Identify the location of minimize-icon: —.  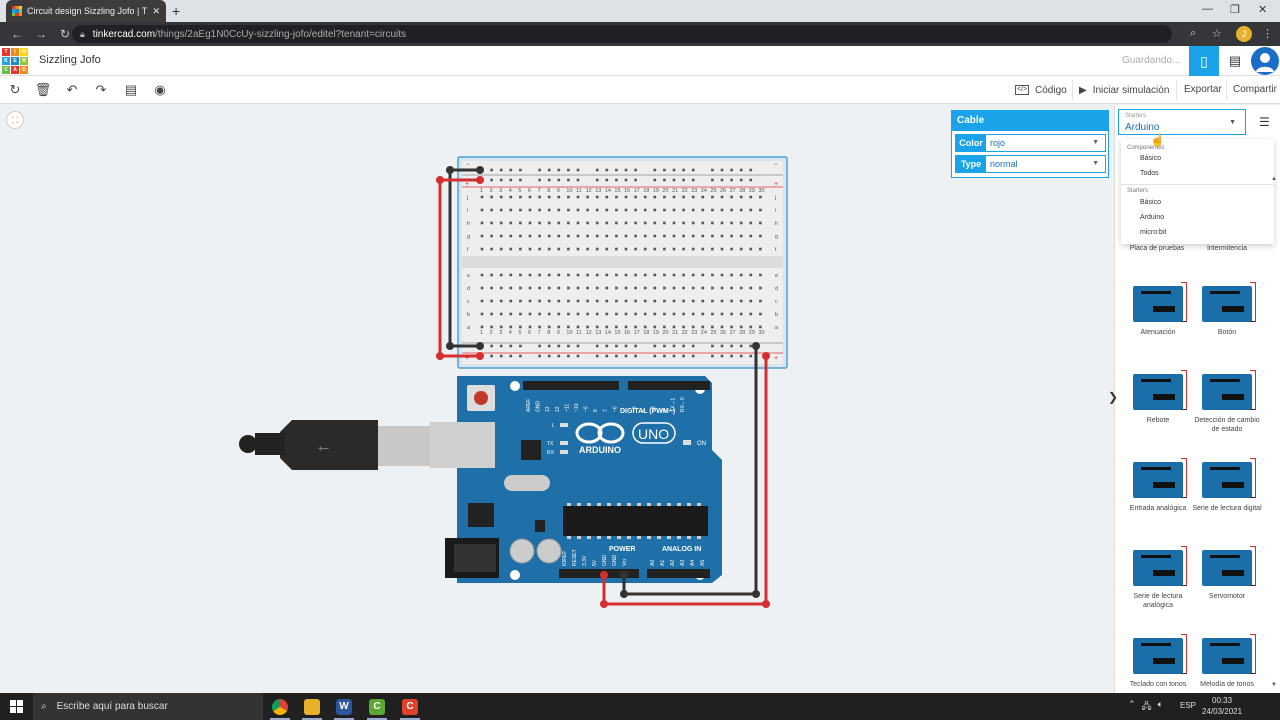
(1207, 9).